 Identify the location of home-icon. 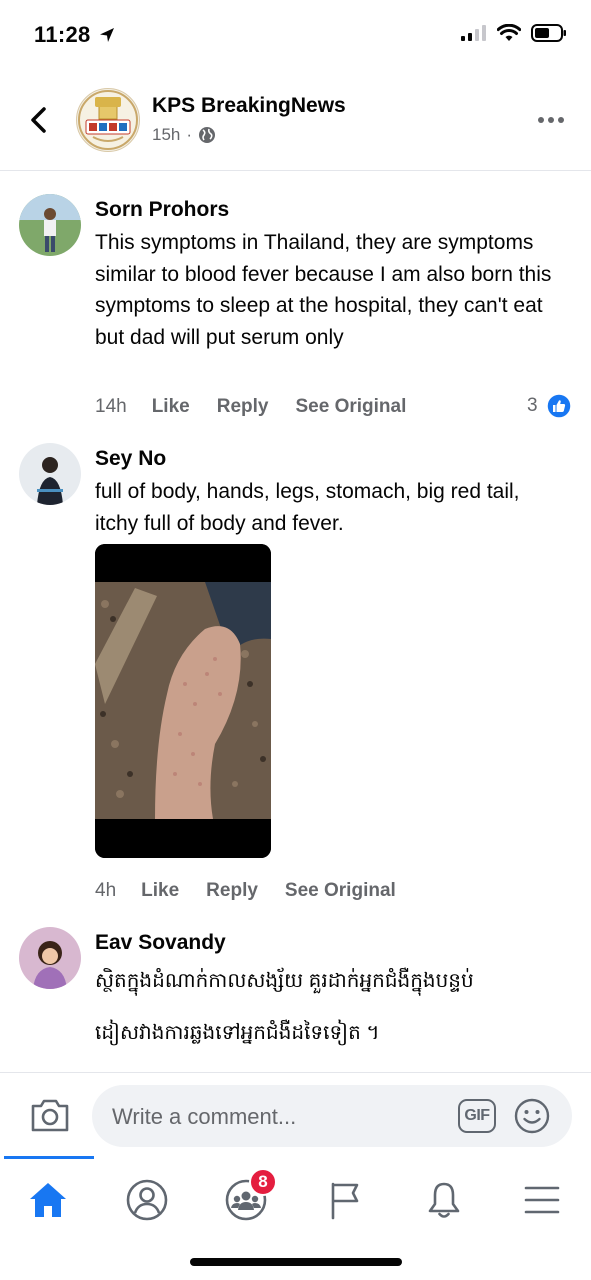
(48, 1200).